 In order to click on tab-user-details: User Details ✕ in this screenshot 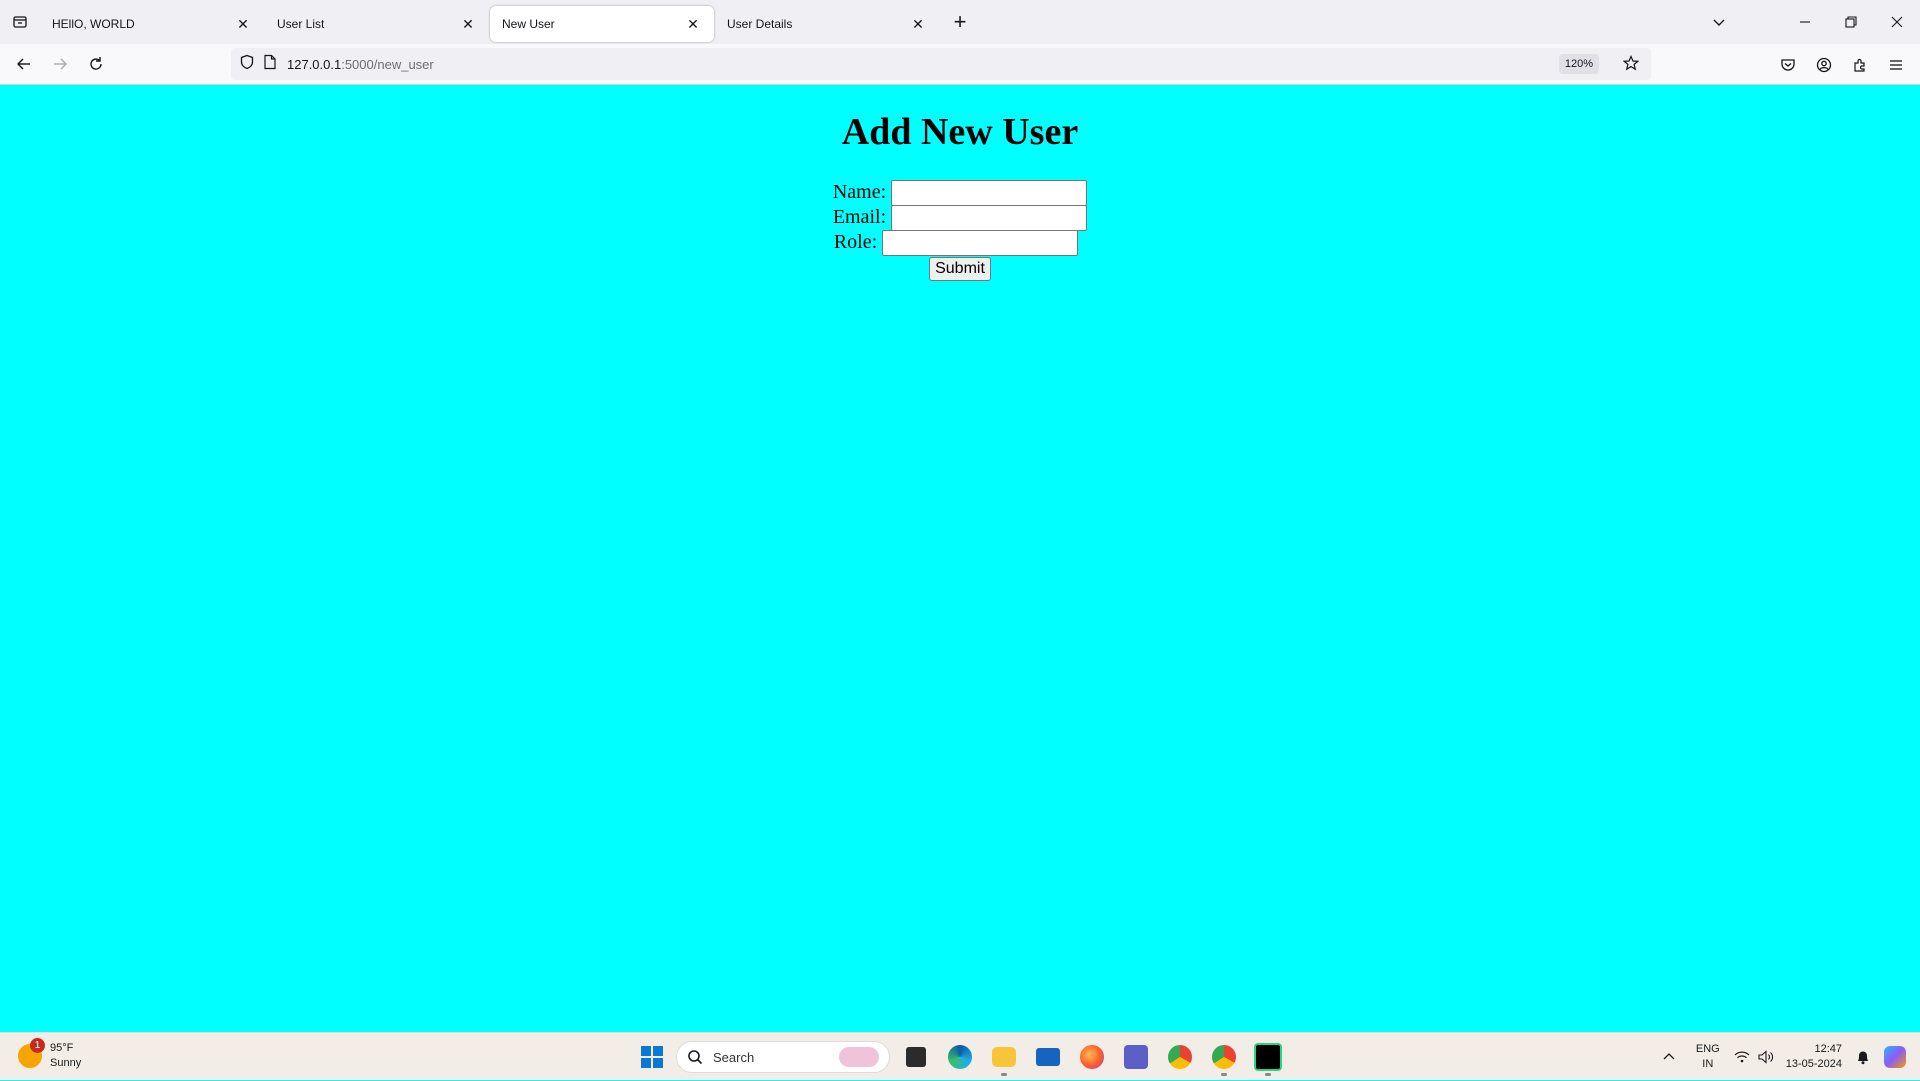, I will do `click(827, 24)`.